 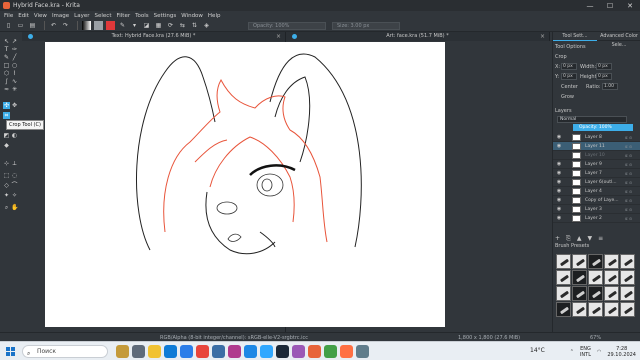 I want to click on rectangle-tool-icon: □, so click(x=6, y=65).